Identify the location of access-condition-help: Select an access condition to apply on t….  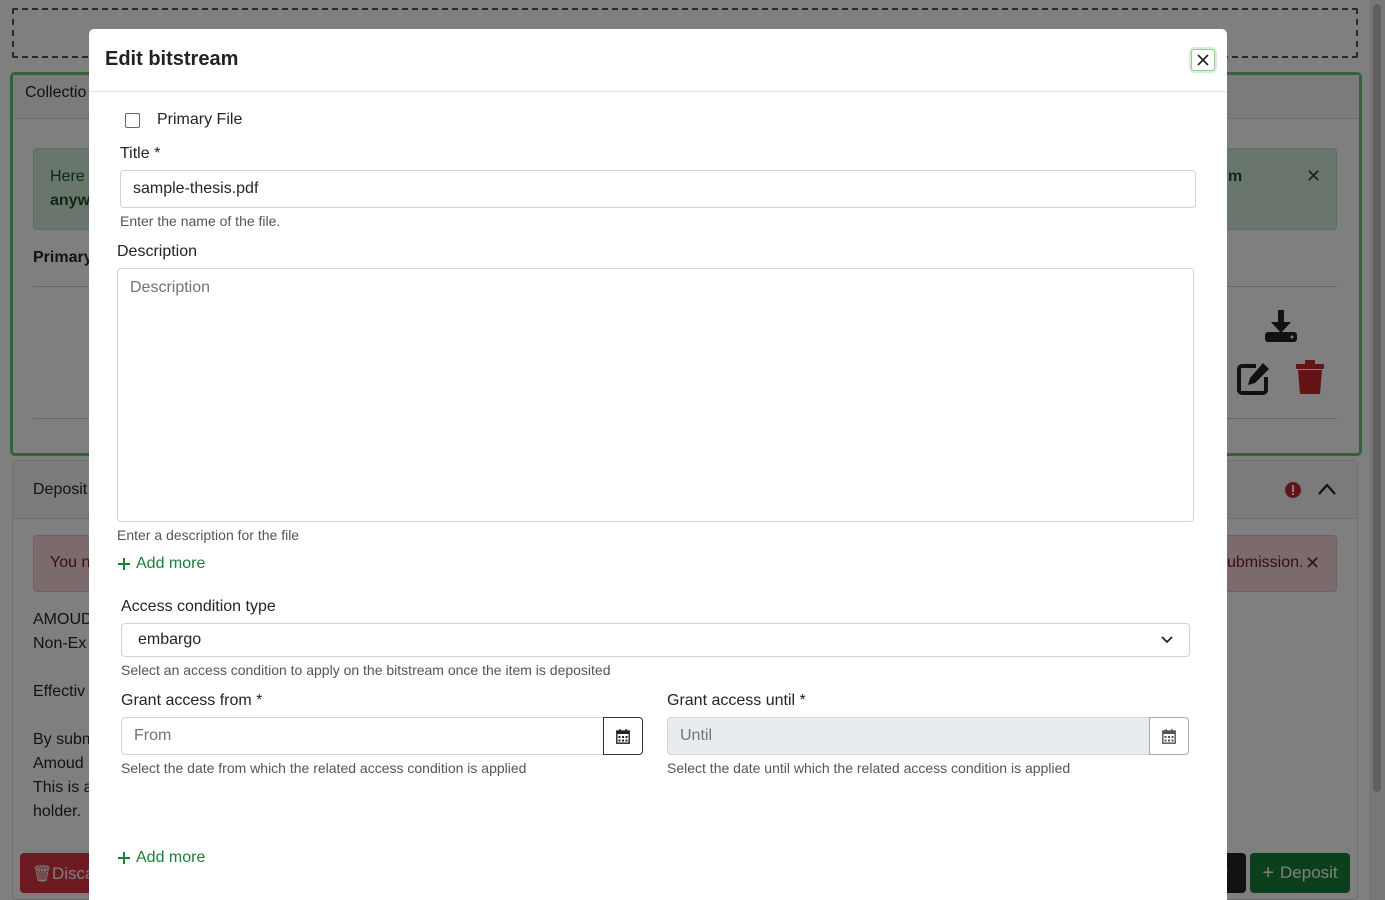
(366, 670).